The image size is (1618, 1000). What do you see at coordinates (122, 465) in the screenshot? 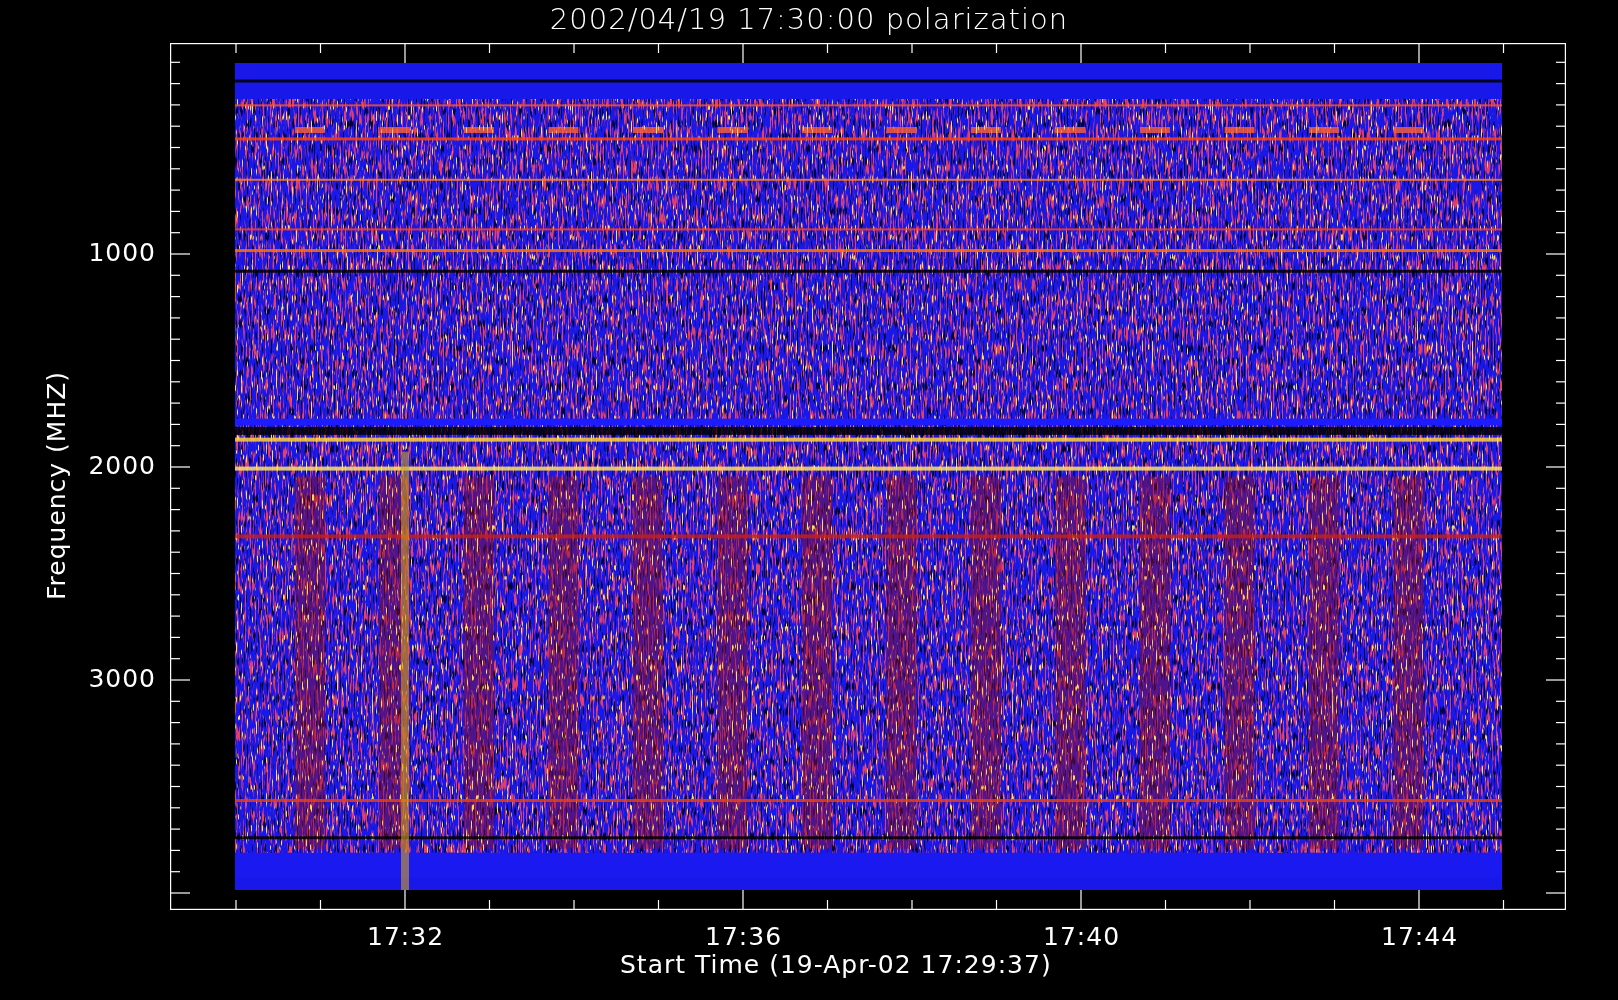
I see `y-tick-label: 2000` at bounding box center [122, 465].